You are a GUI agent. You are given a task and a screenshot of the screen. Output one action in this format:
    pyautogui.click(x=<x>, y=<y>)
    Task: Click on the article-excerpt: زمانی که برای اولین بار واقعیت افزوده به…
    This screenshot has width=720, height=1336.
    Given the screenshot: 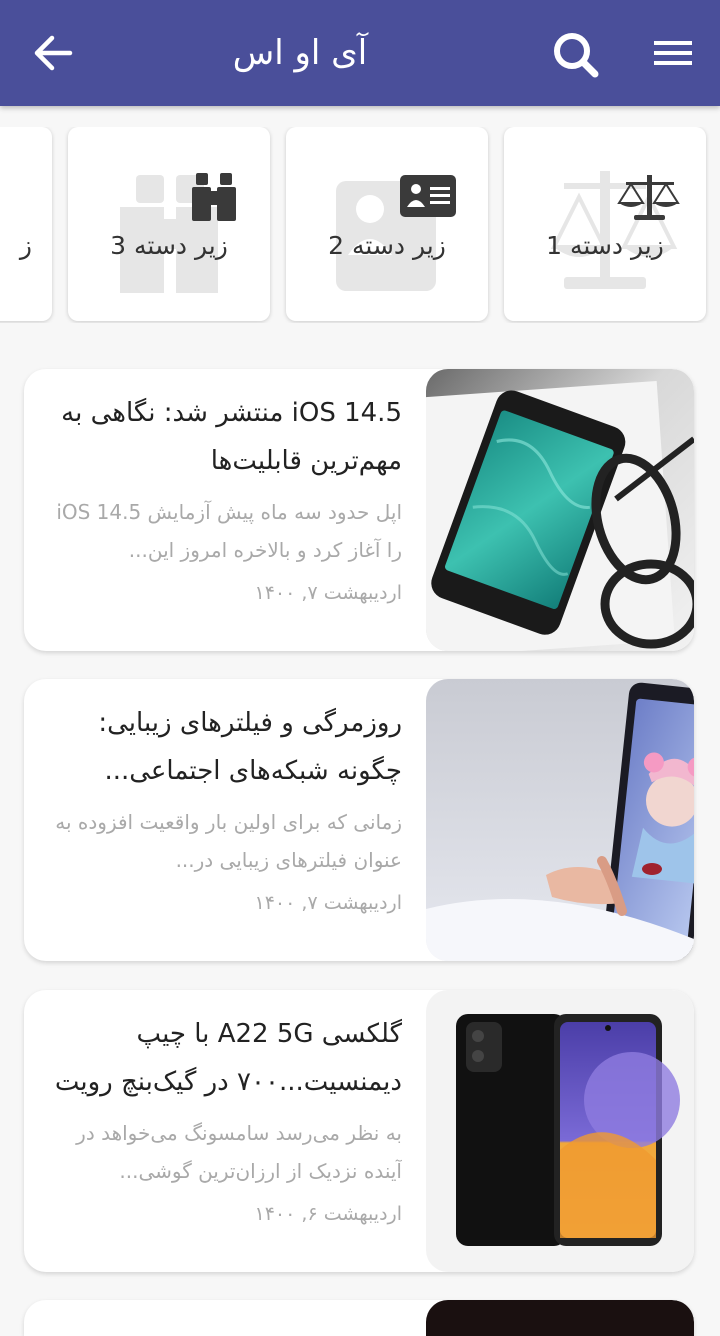 What is the action you would take?
    pyautogui.click(x=228, y=841)
    